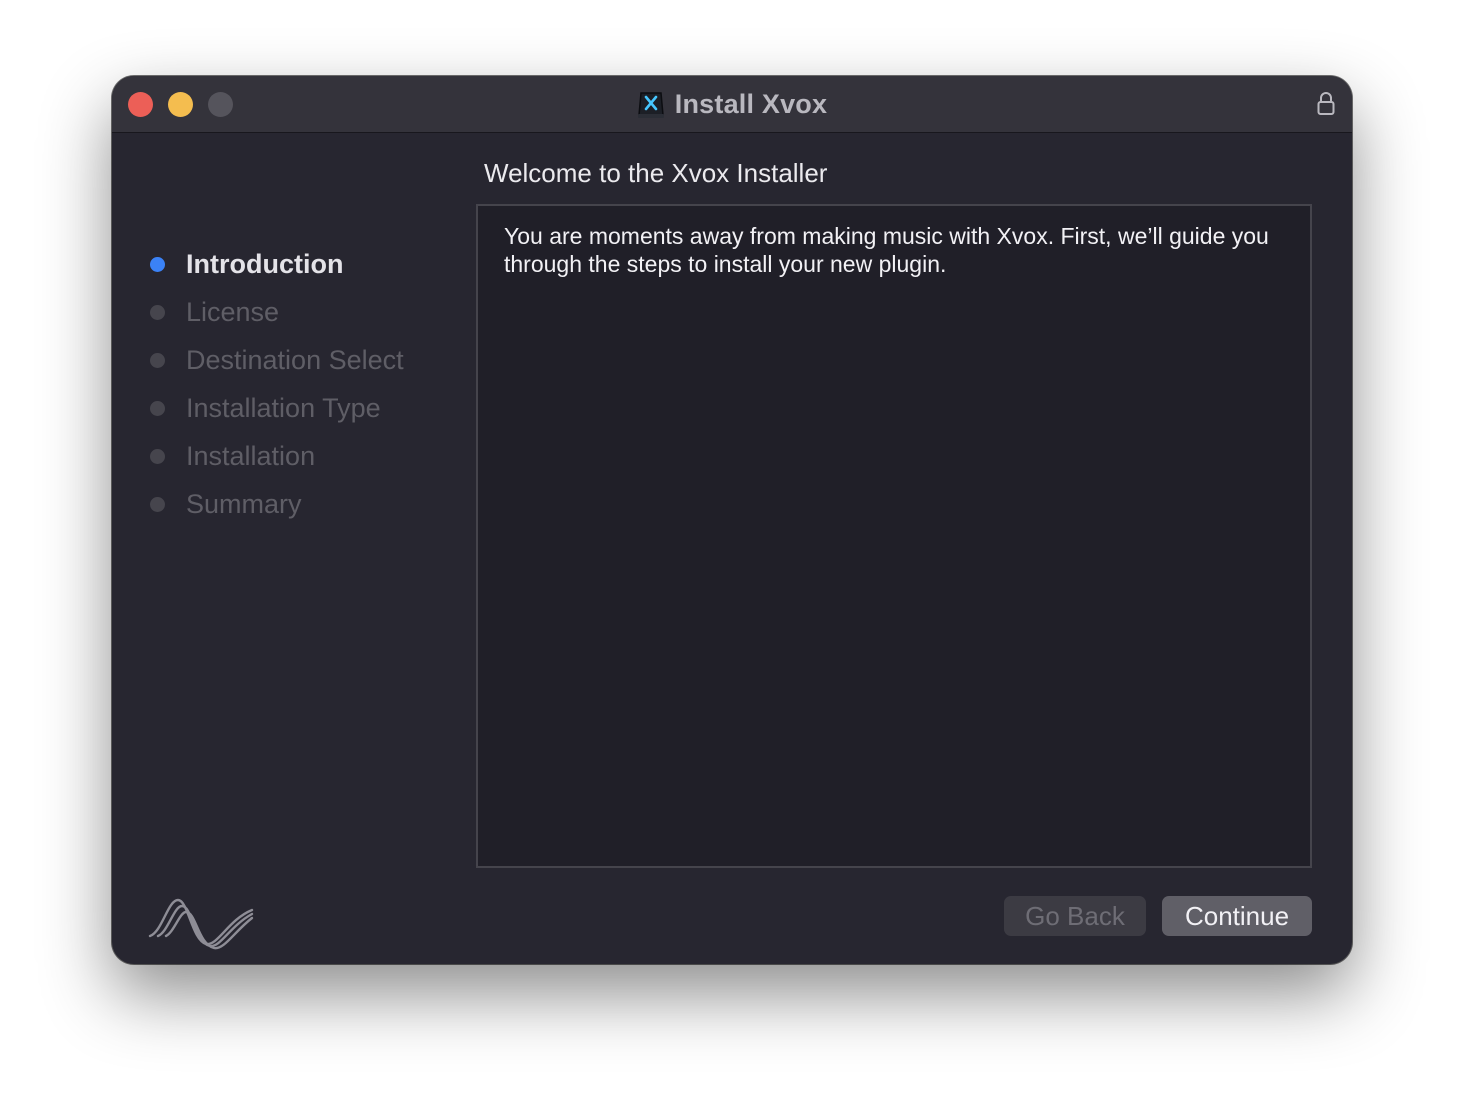 Image resolution: width=1464 pixels, height=1112 pixels. I want to click on sidebar-item-destination-select: Destination Select, so click(277, 360).